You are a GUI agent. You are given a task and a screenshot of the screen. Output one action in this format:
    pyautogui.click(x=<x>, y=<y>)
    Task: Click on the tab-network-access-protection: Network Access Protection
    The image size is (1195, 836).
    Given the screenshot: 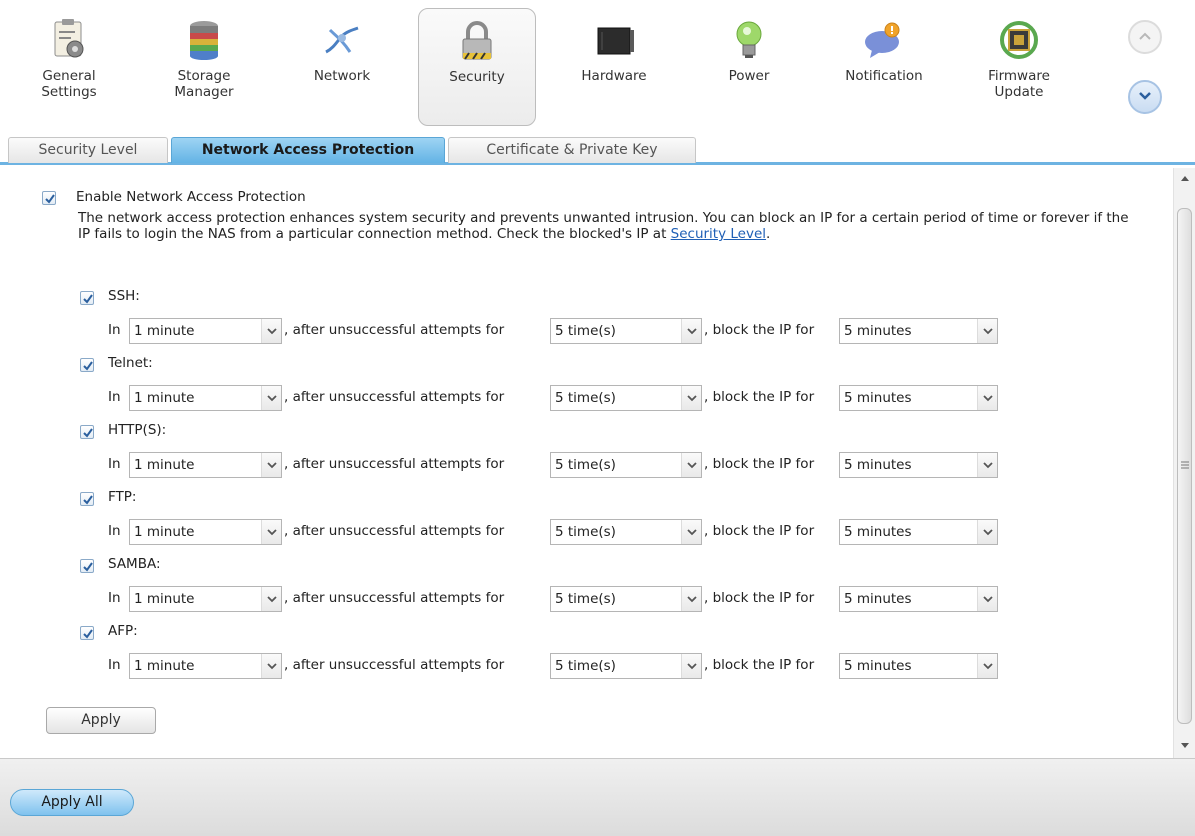 What is the action you would take?
    pyautogui.click(x=308, y=150)
    